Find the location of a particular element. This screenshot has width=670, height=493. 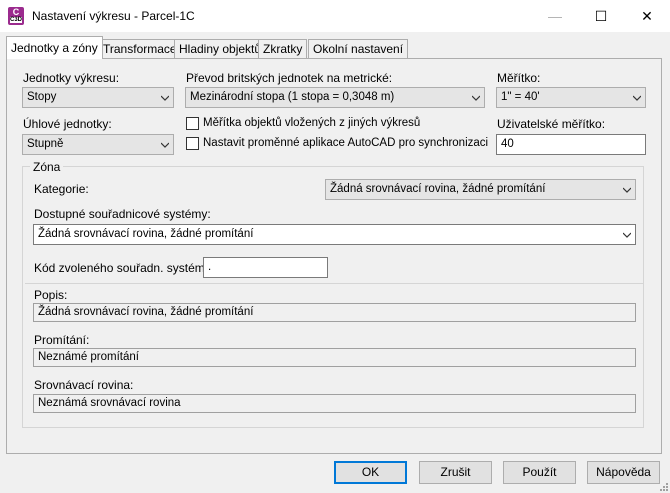

imperial-conversion-select: Mezinárodní stopa (1 stopa = 0,3048 m) is located at coordinates (335, 97).